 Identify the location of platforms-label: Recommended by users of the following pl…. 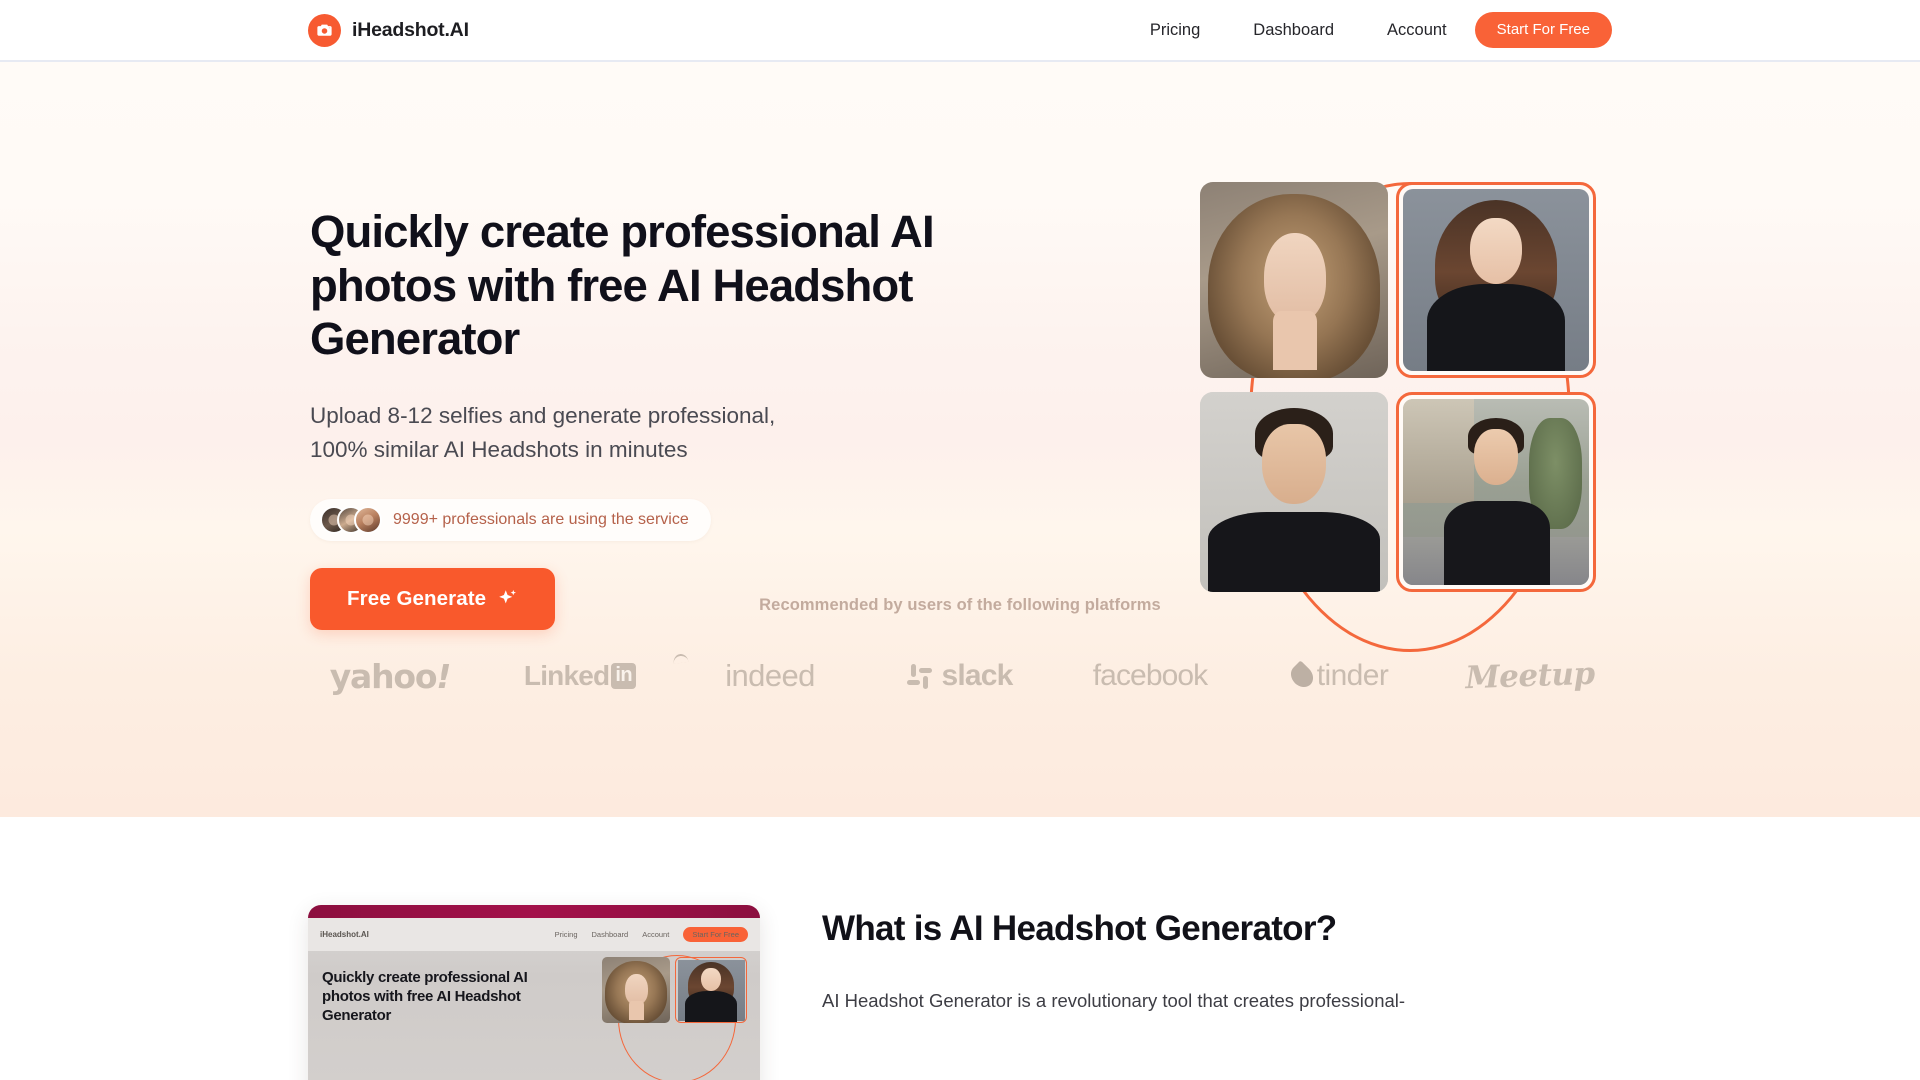
(960, 605).